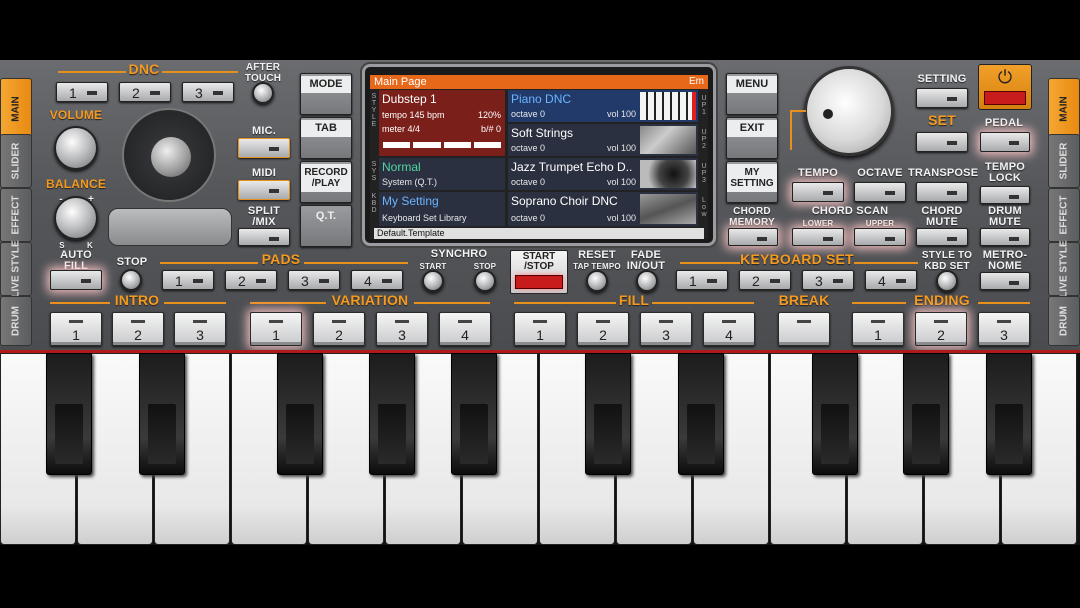 The image size is (1080, 608). I want to click on tempo-lock-button, so click(1005, 195).